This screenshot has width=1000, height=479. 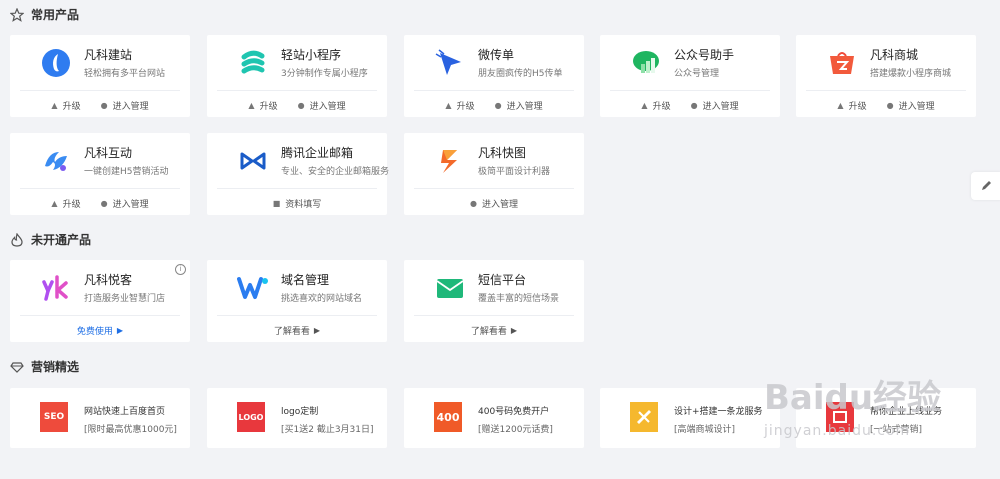 I want to click on free-use-button: 免费使用 ▶, so click(x=100, y=330).